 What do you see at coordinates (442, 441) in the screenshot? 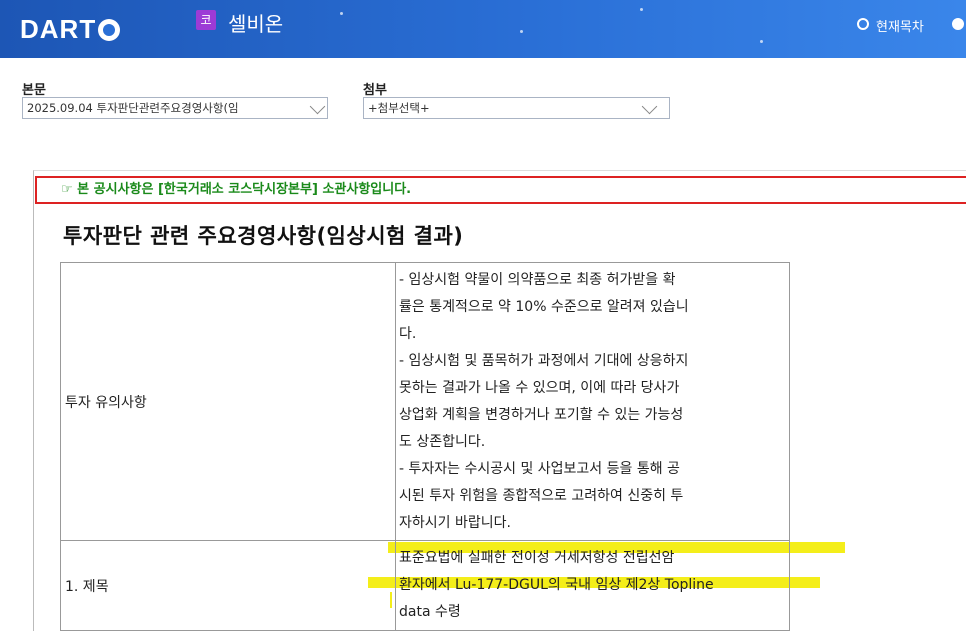
I see `value-line: 도 상존합니다.` at bounding box center [442, 441].